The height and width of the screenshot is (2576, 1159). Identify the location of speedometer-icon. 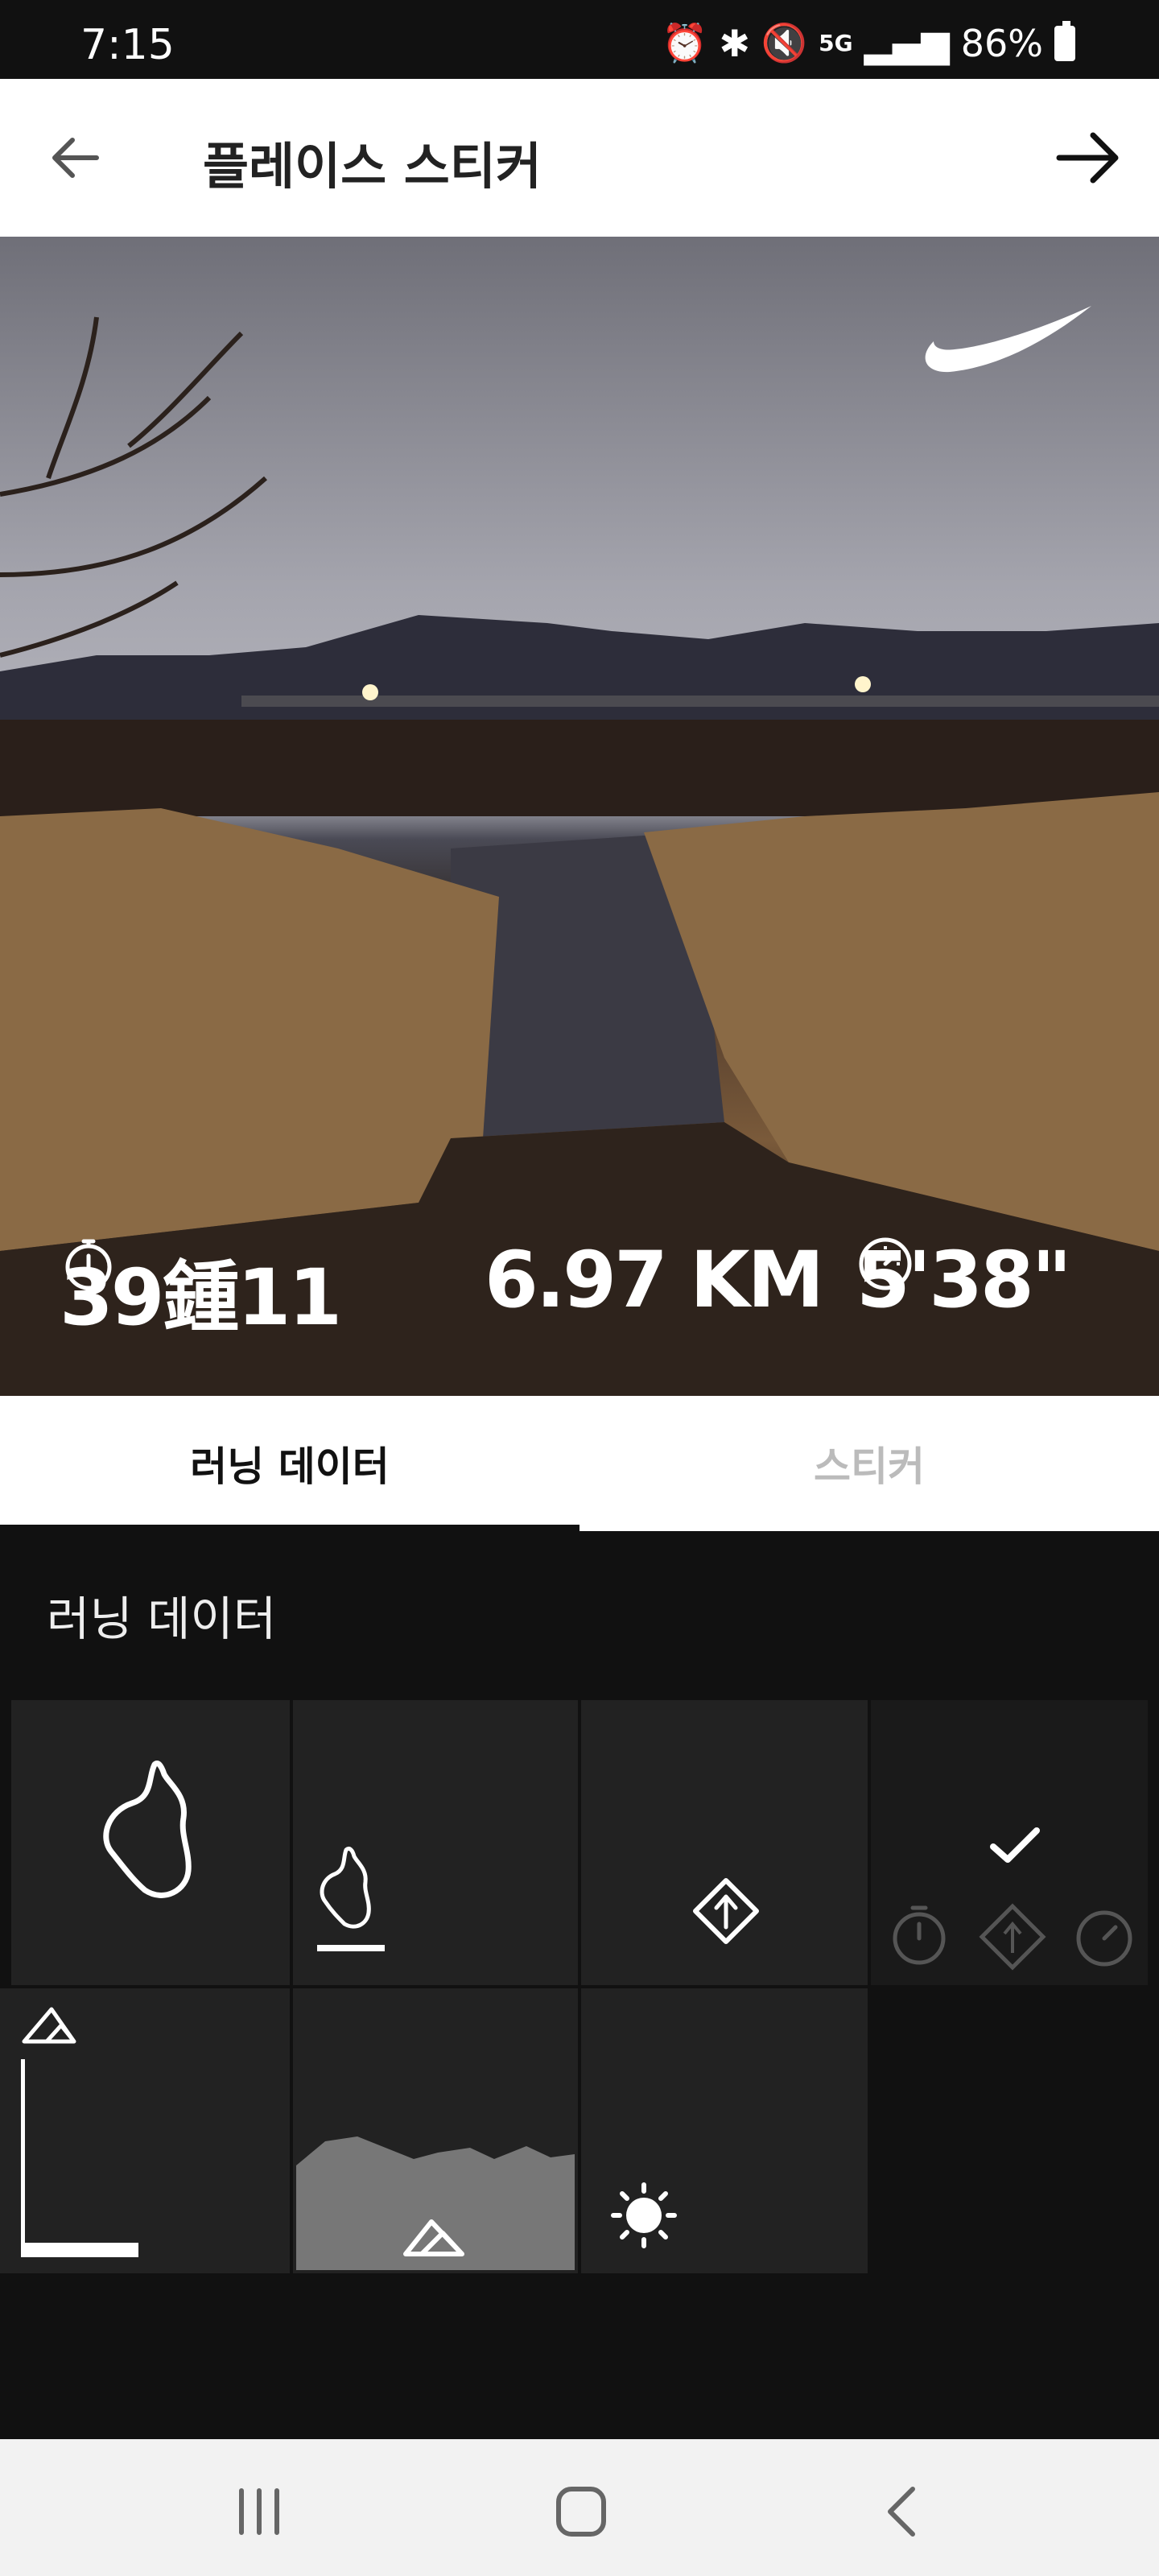
(885, 1263).